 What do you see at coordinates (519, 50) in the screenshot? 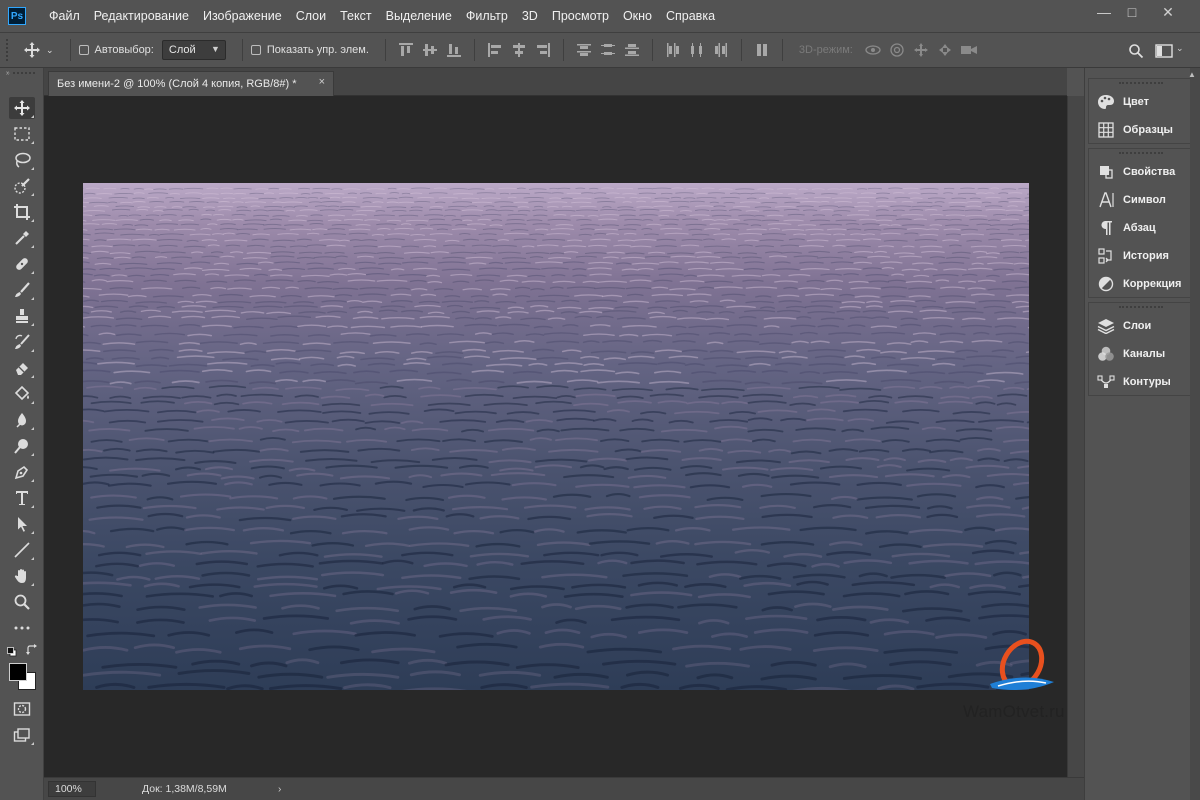
I see `align-horizontal-center-icon` at bounding box center [519, 50].